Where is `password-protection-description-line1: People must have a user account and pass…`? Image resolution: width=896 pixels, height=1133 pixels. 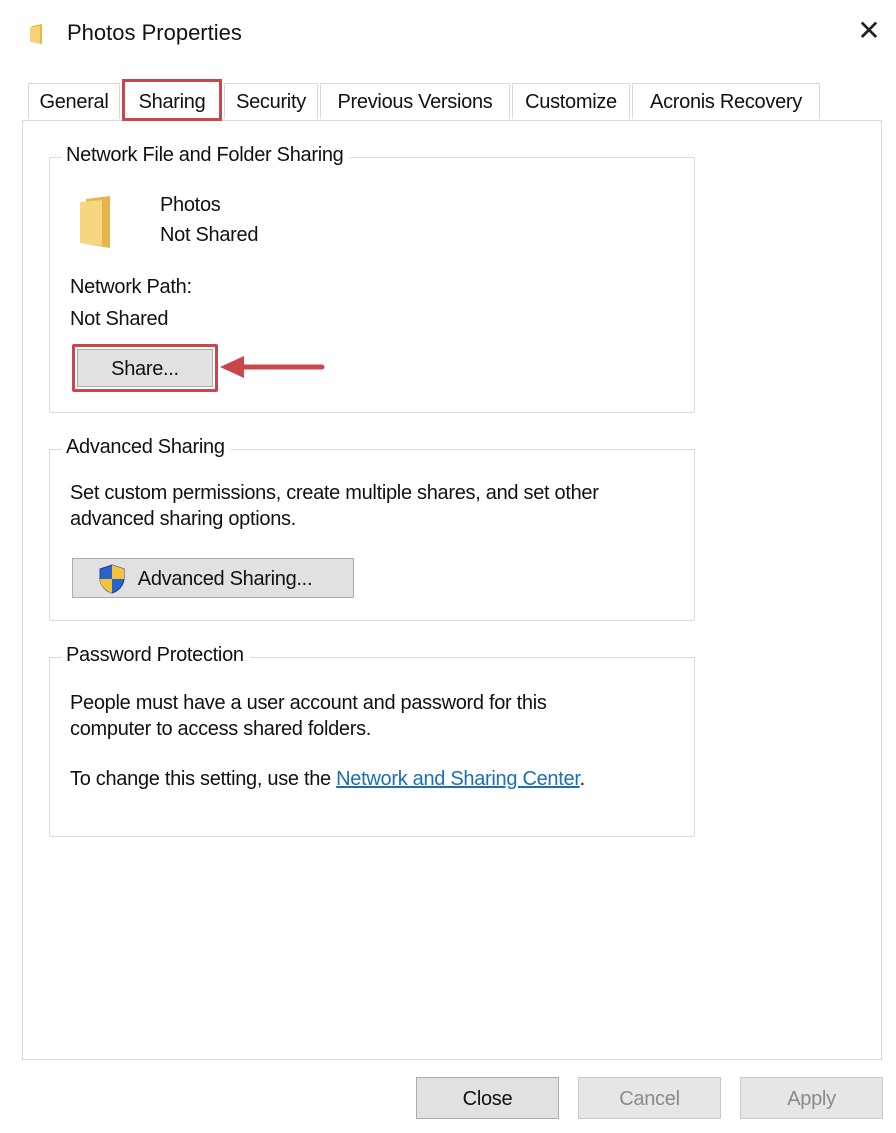 password-protection-description-line1: People must have a user account and pass… is located at coordinates (308, 703).